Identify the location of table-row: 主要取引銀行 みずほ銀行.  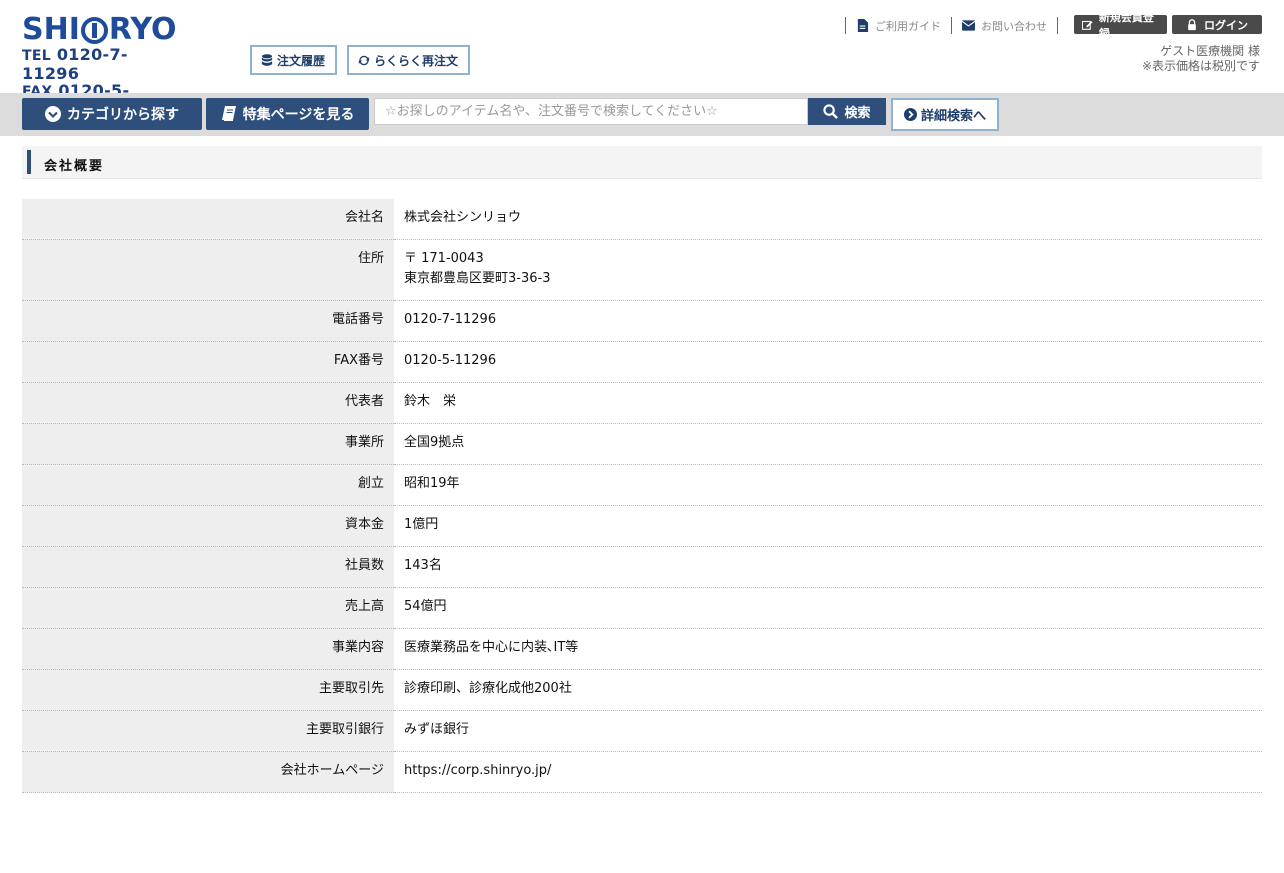
(642, 731).